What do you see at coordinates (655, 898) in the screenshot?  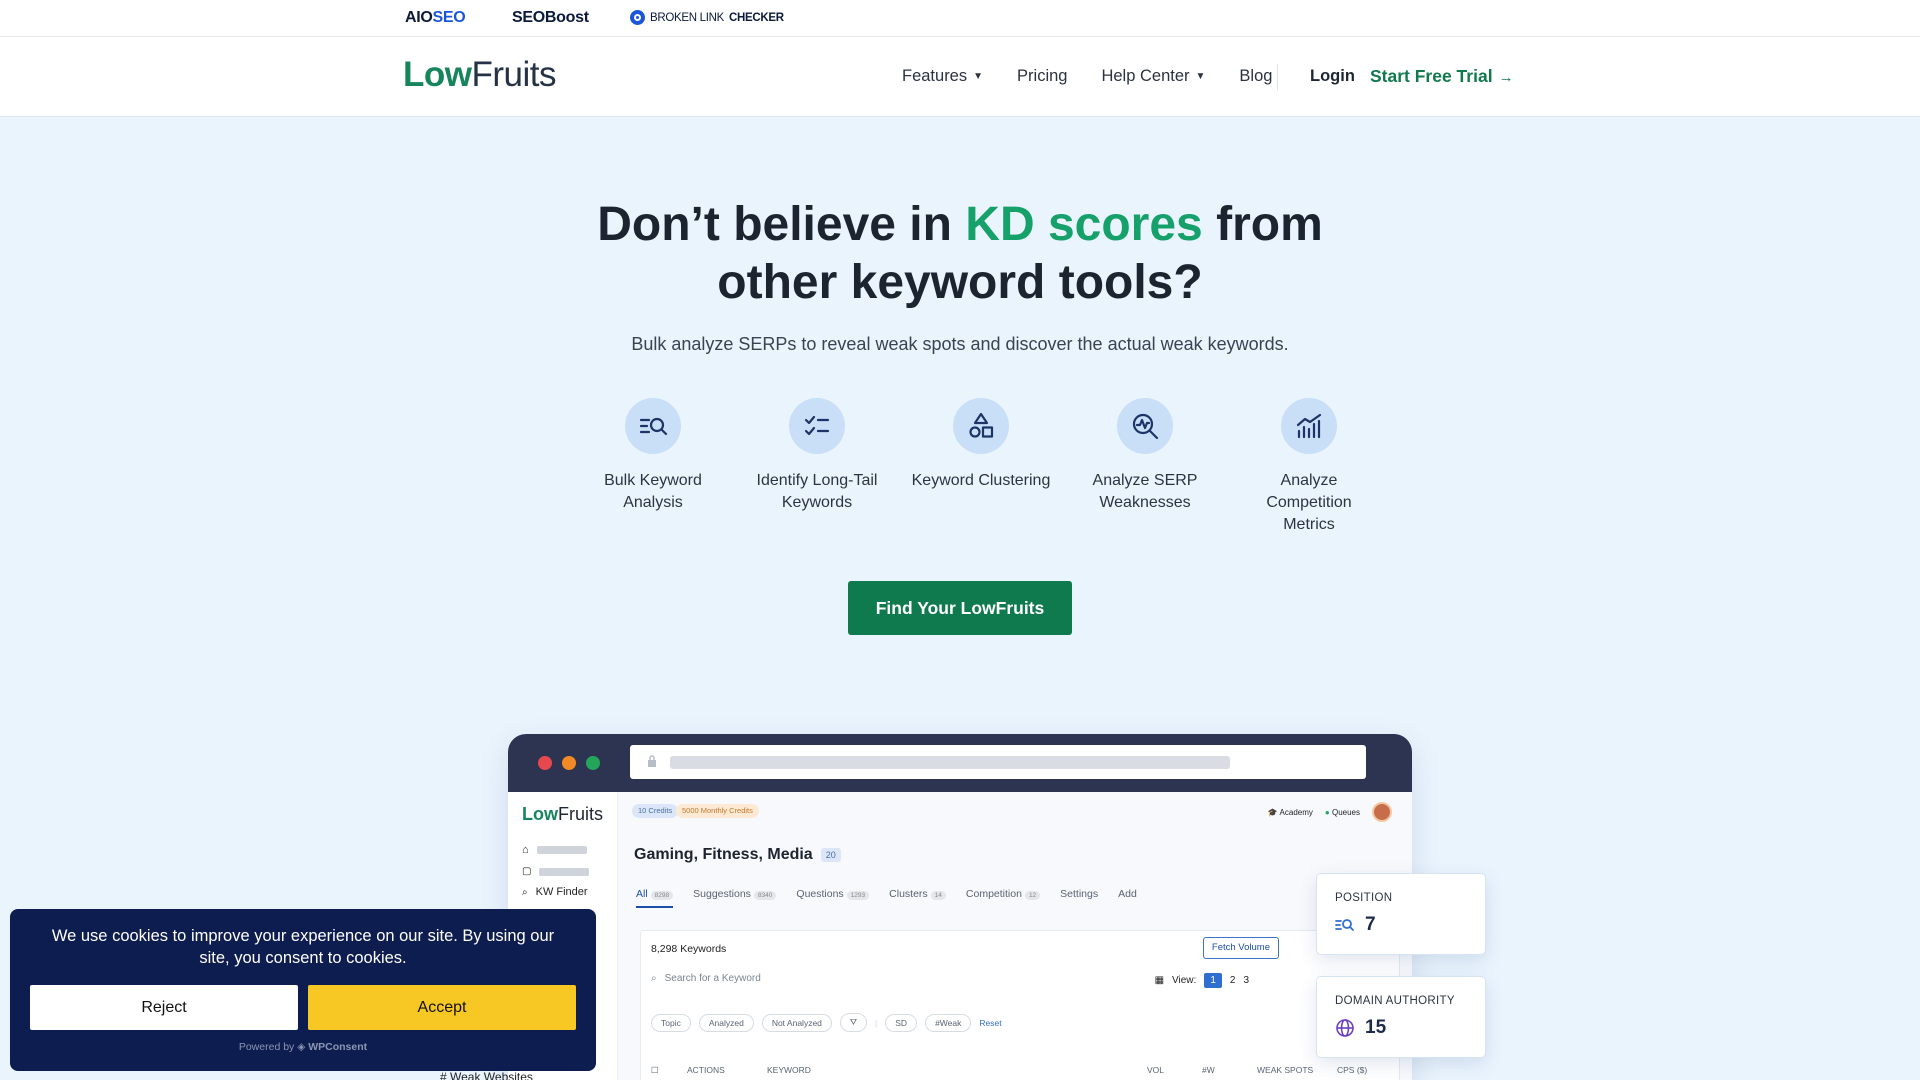 I see `tab-all: All 8298` at bounding box center [655, 898].